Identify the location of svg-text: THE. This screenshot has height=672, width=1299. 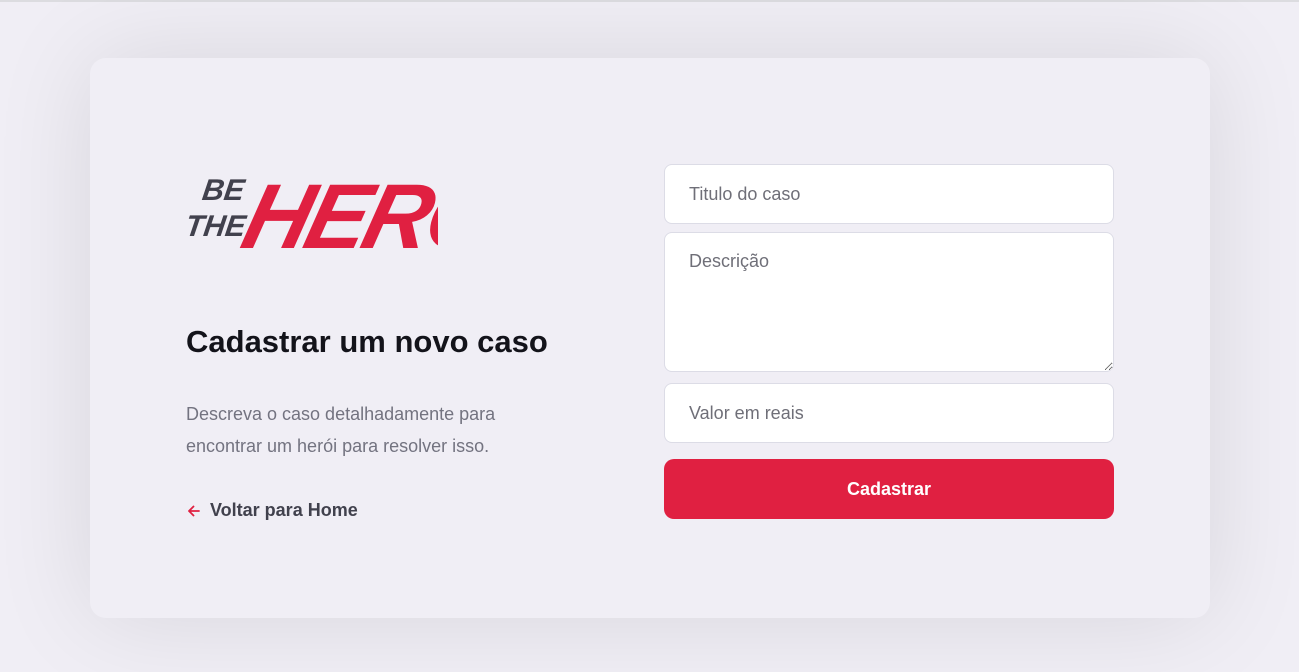
(217, 226).